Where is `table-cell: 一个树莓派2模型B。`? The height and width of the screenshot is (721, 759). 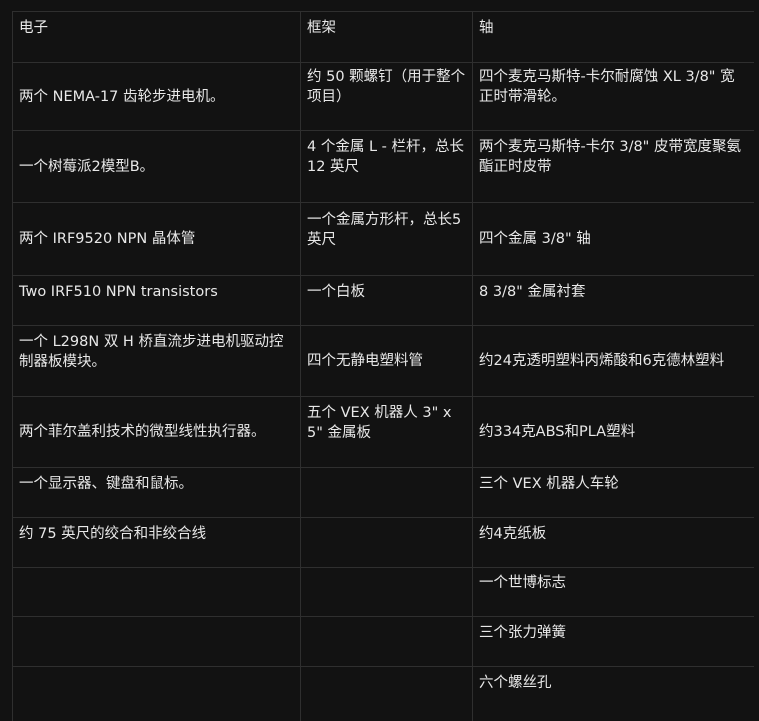
table-cell: 一个树莓派2模型B。 is located at coordinates (157, 167).